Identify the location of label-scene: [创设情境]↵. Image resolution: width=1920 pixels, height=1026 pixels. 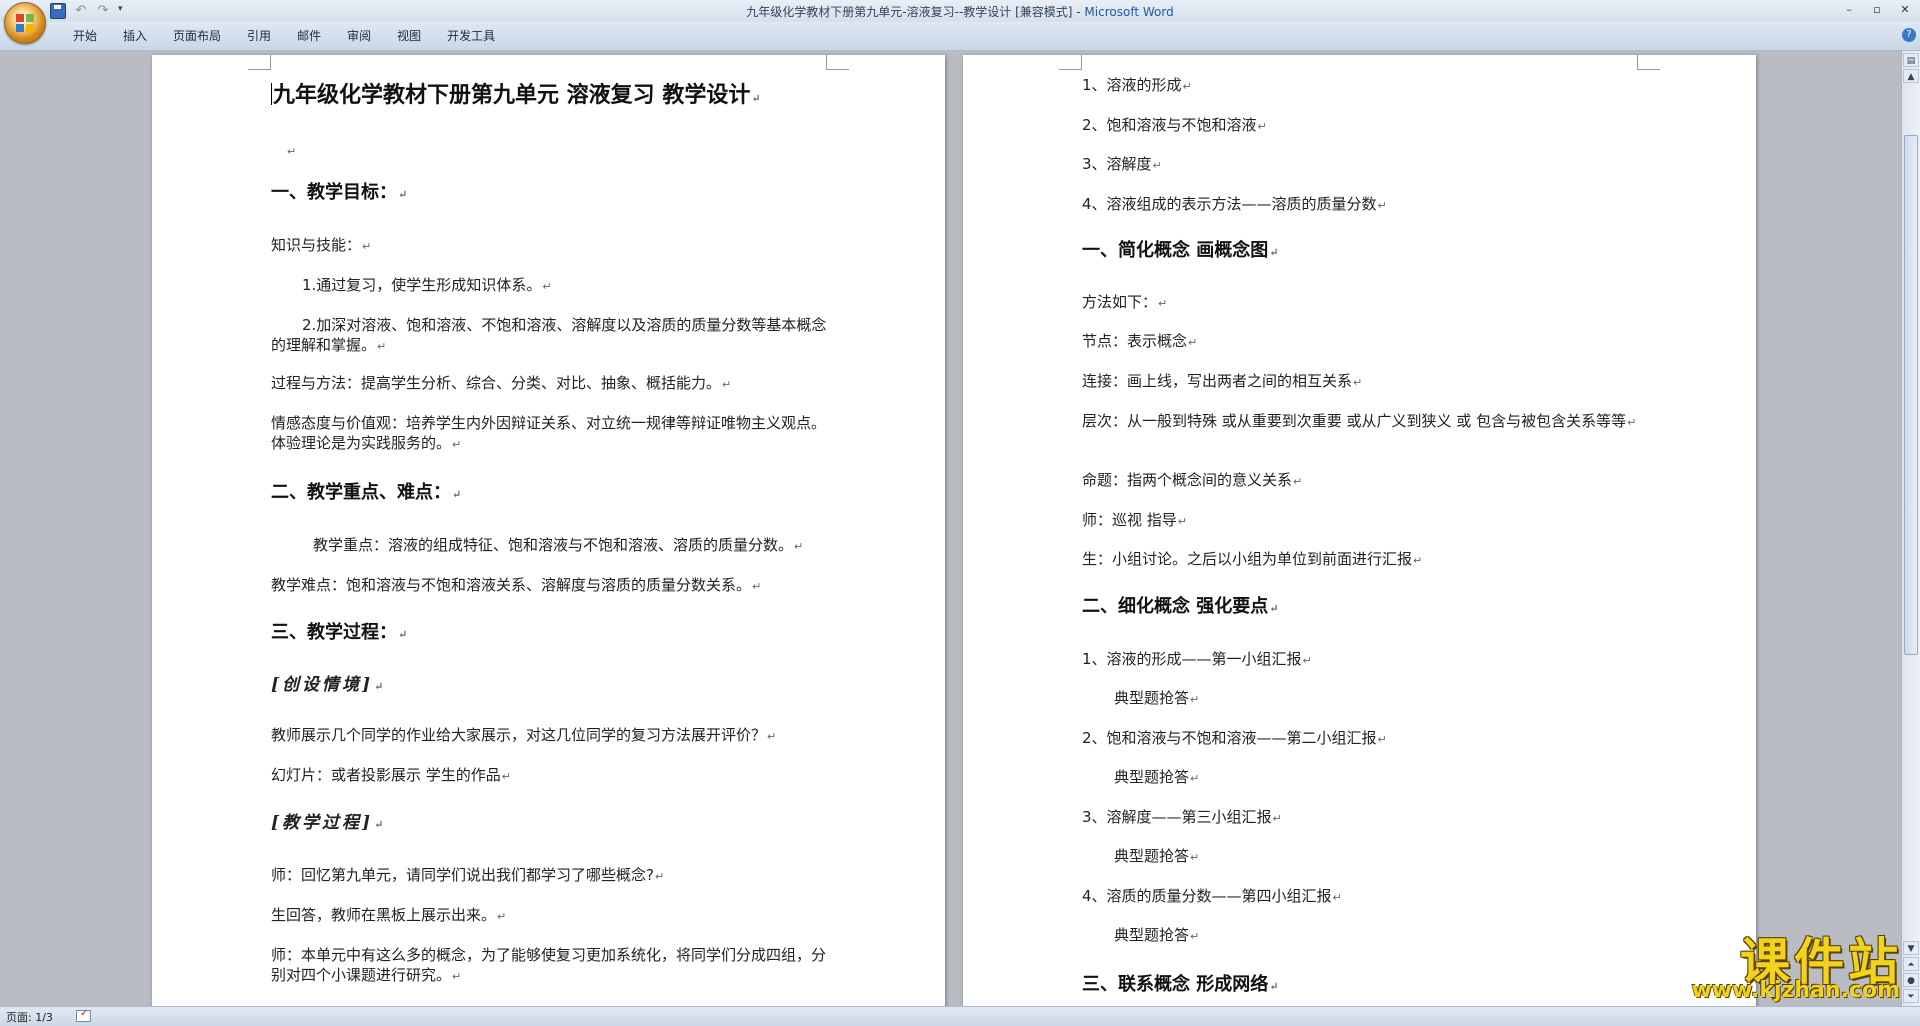
(328, 686).